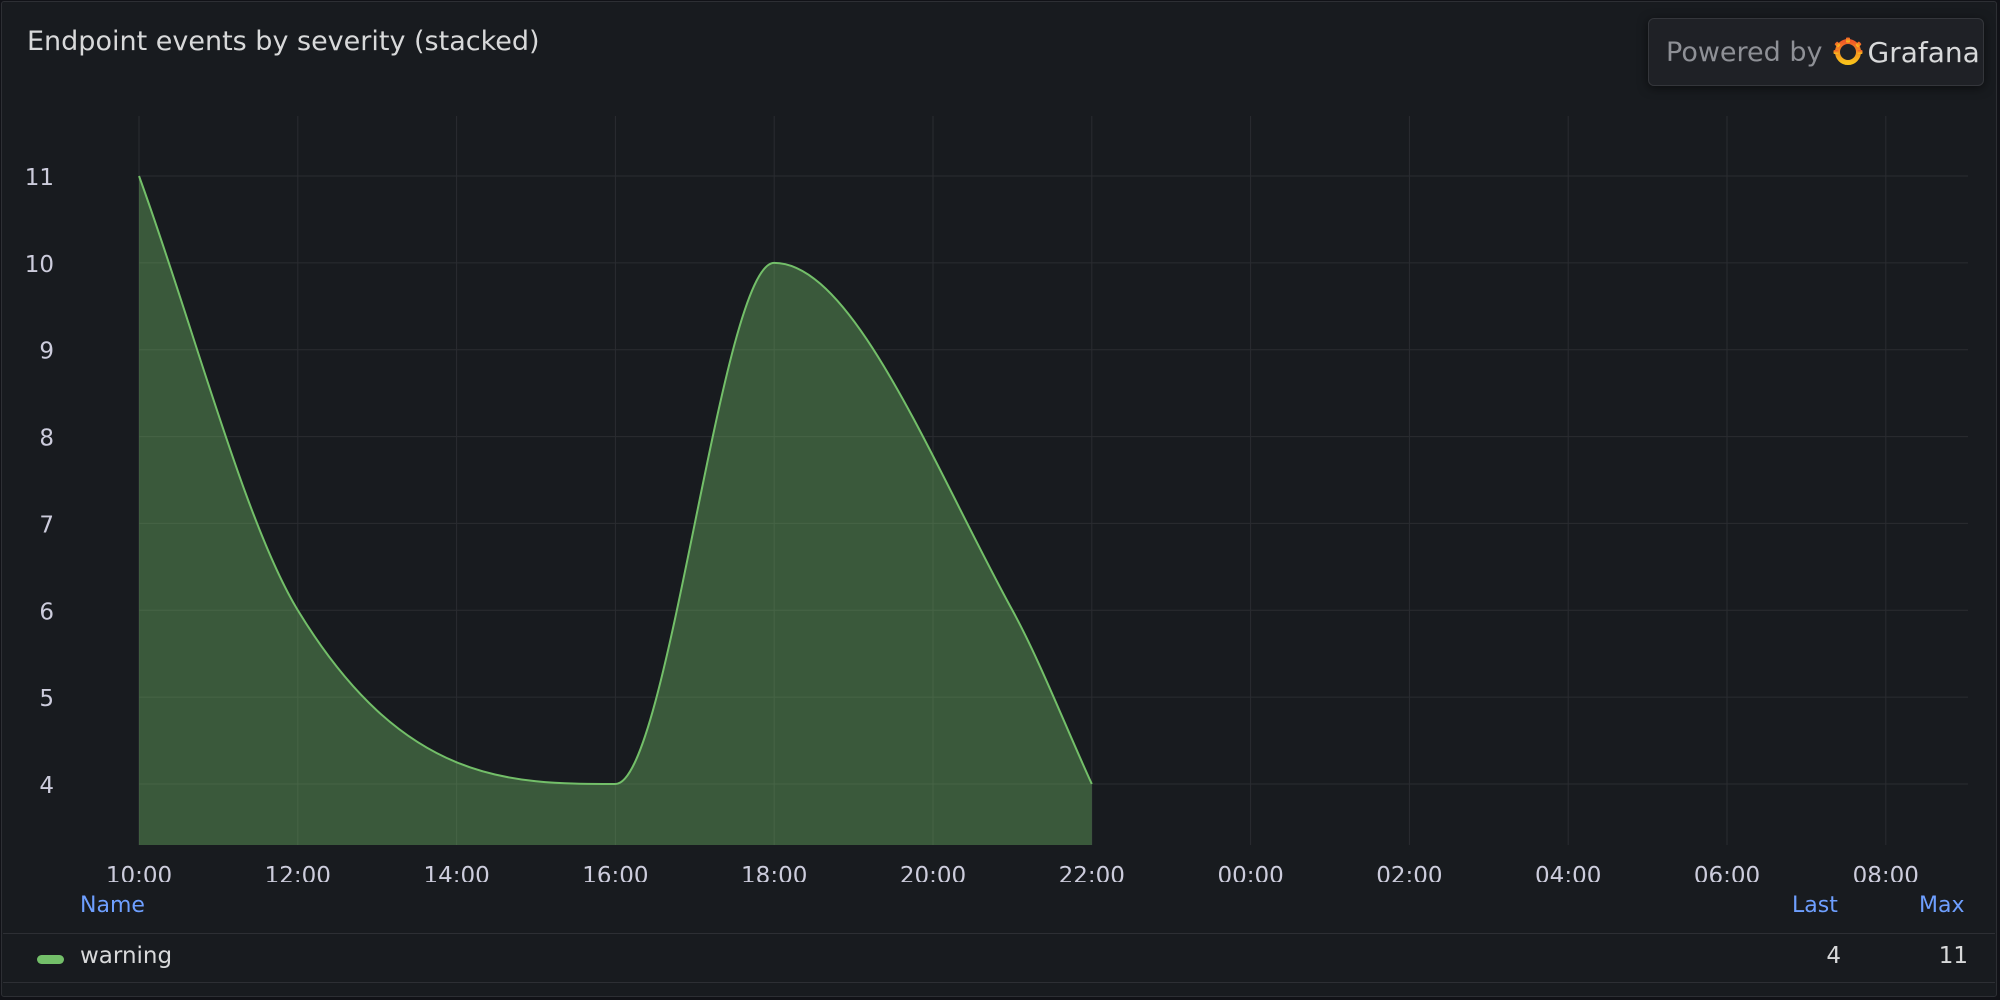  What do you see at coordinates (39, 178) in the screenshot?
I see `y-tick-label: 11` at bounding box center [39, 178].